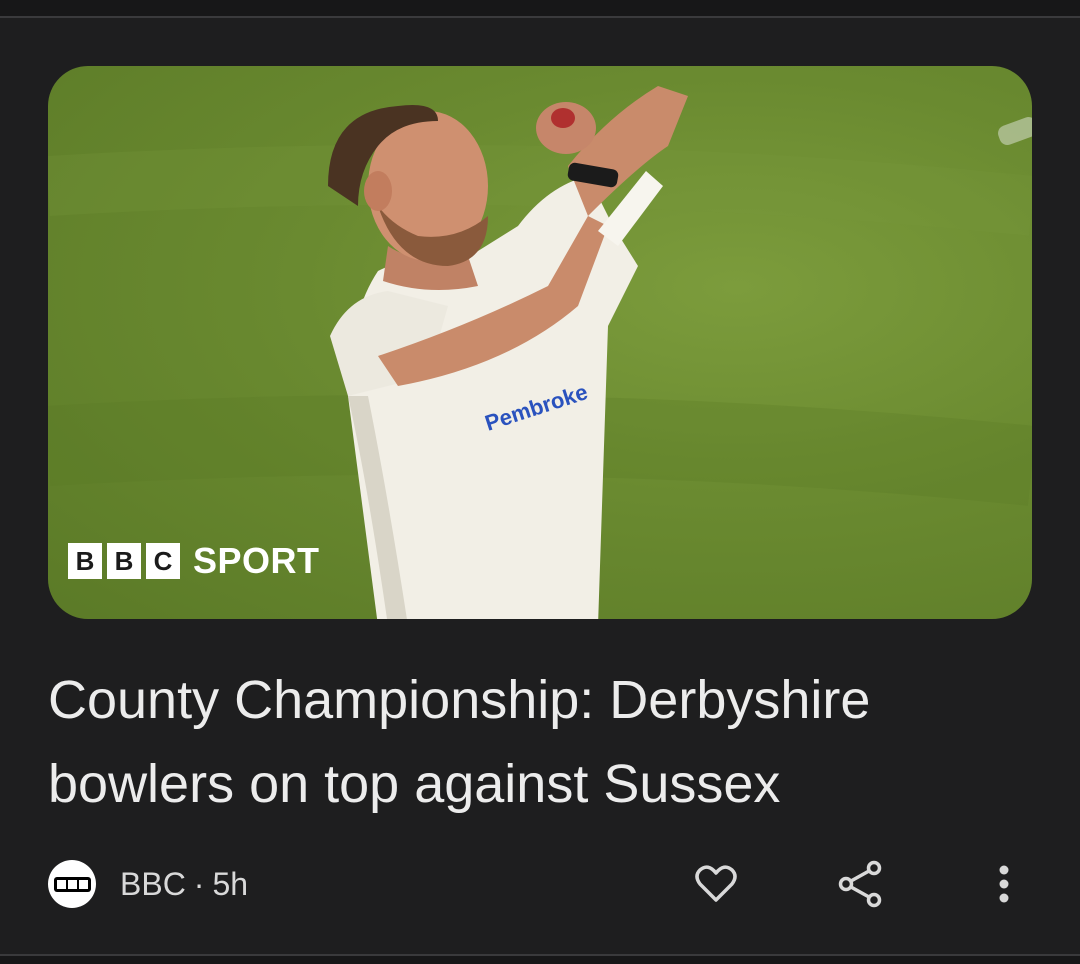 This screenshot has height=964, width=1080. Describe the element at coordinates (540, 959) in the screenshot. I see `bottom-divider` at that location.